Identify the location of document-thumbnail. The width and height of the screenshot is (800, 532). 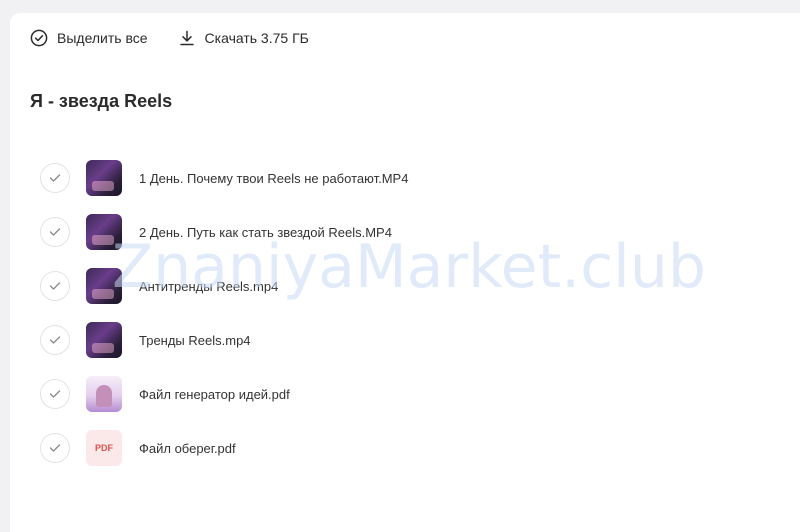
(104, 394).